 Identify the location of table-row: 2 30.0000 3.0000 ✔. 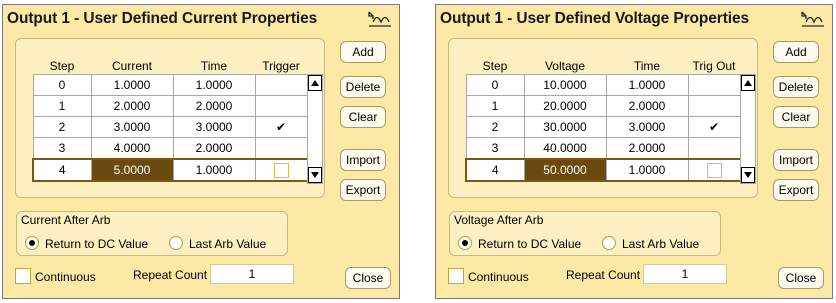
(603, 127).